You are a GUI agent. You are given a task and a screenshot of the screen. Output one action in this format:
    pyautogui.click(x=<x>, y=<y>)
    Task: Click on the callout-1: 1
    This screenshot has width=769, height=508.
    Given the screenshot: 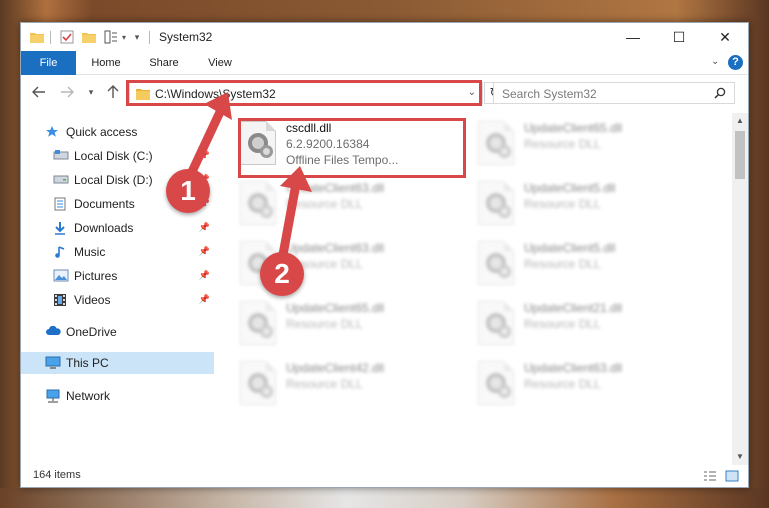 What is the action you would take?
    pyautogui.click(x=188, y=191)
    